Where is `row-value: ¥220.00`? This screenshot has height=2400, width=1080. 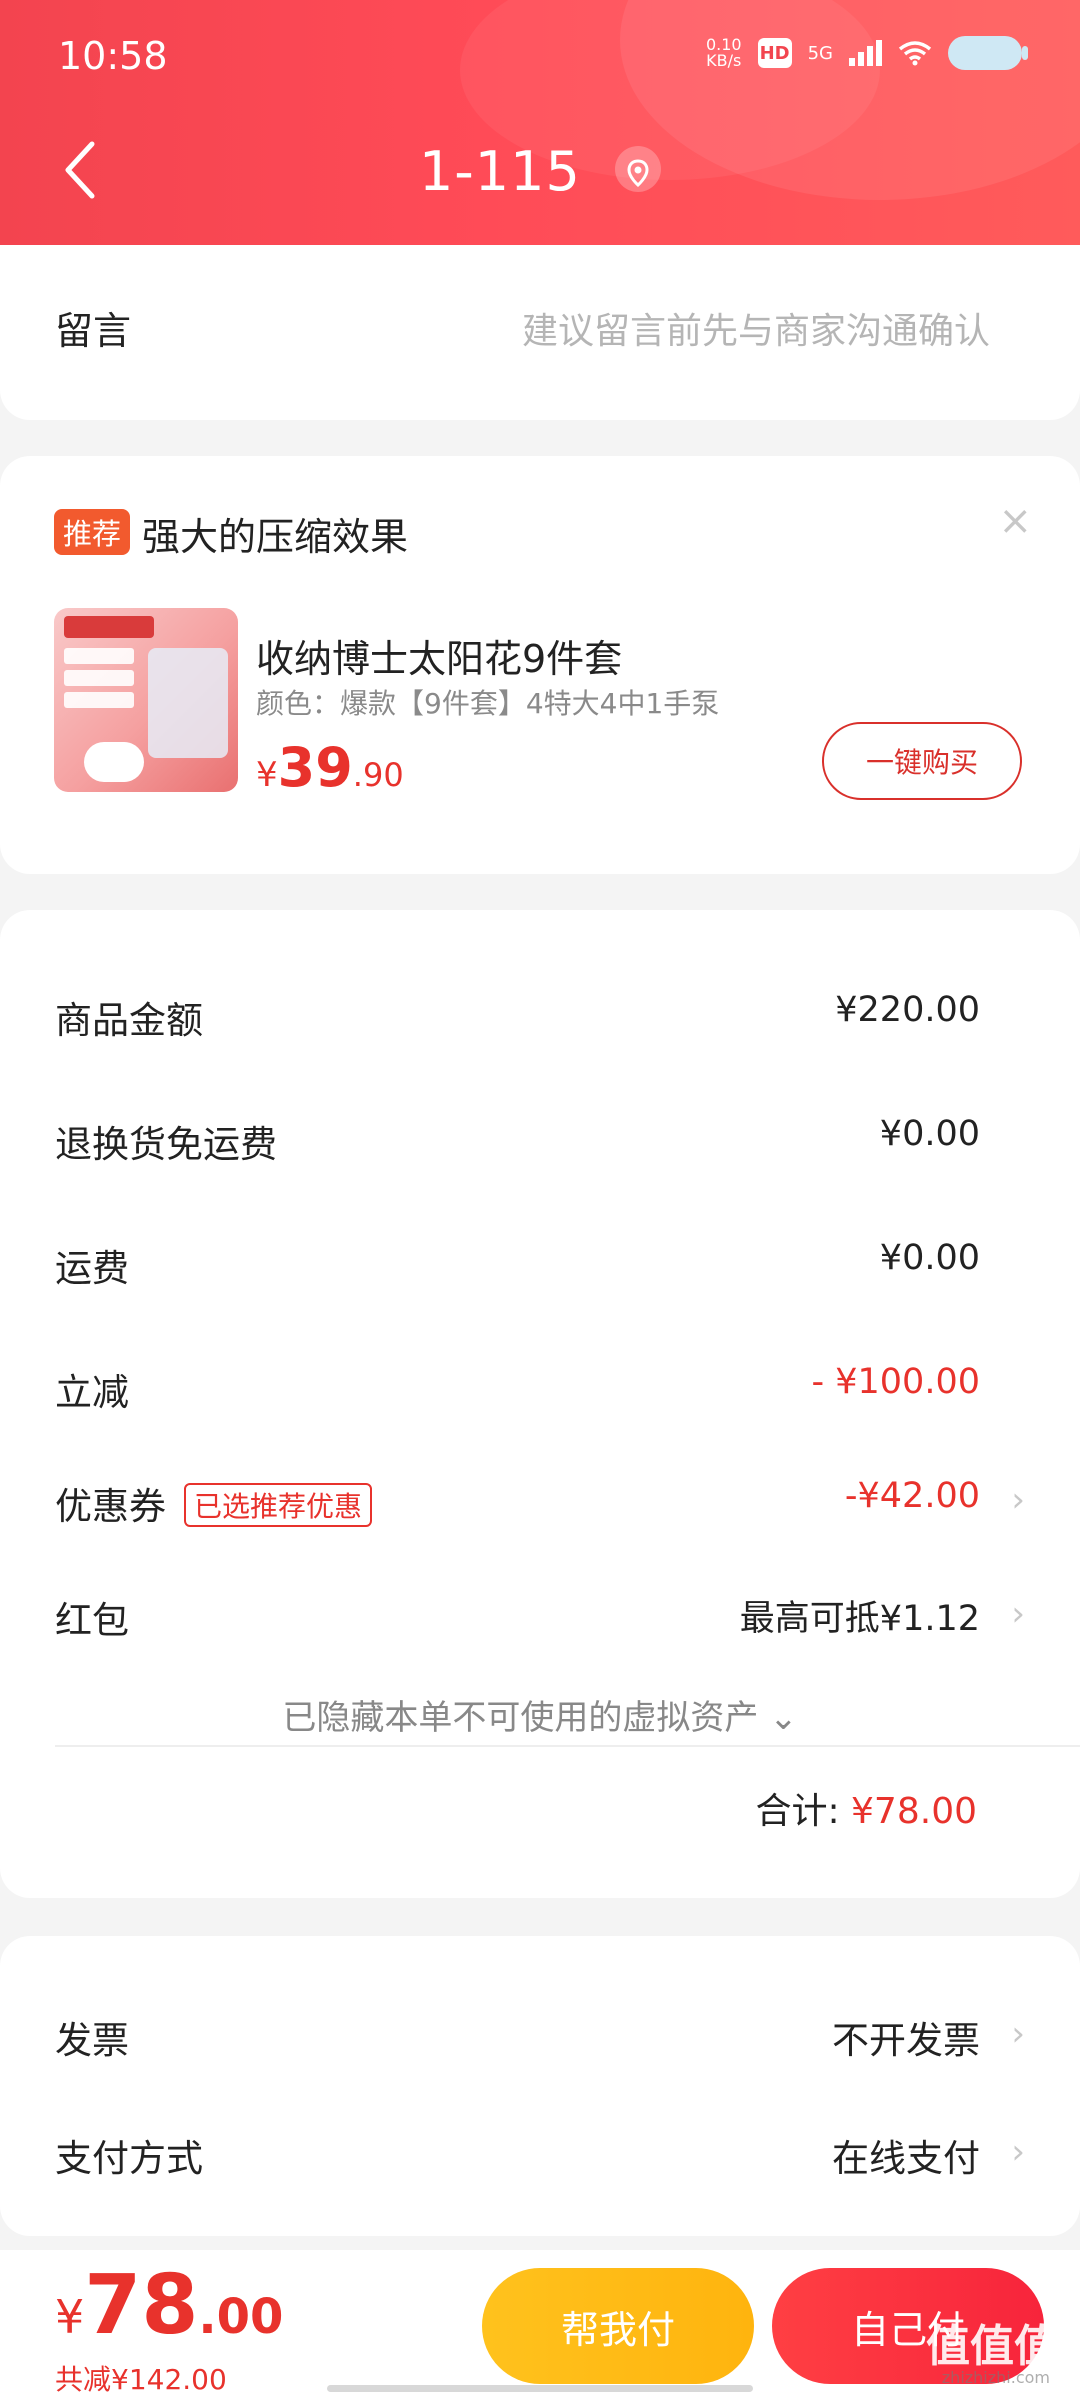
row-value: ¥220.00 is located at coordinates (907, 1010).